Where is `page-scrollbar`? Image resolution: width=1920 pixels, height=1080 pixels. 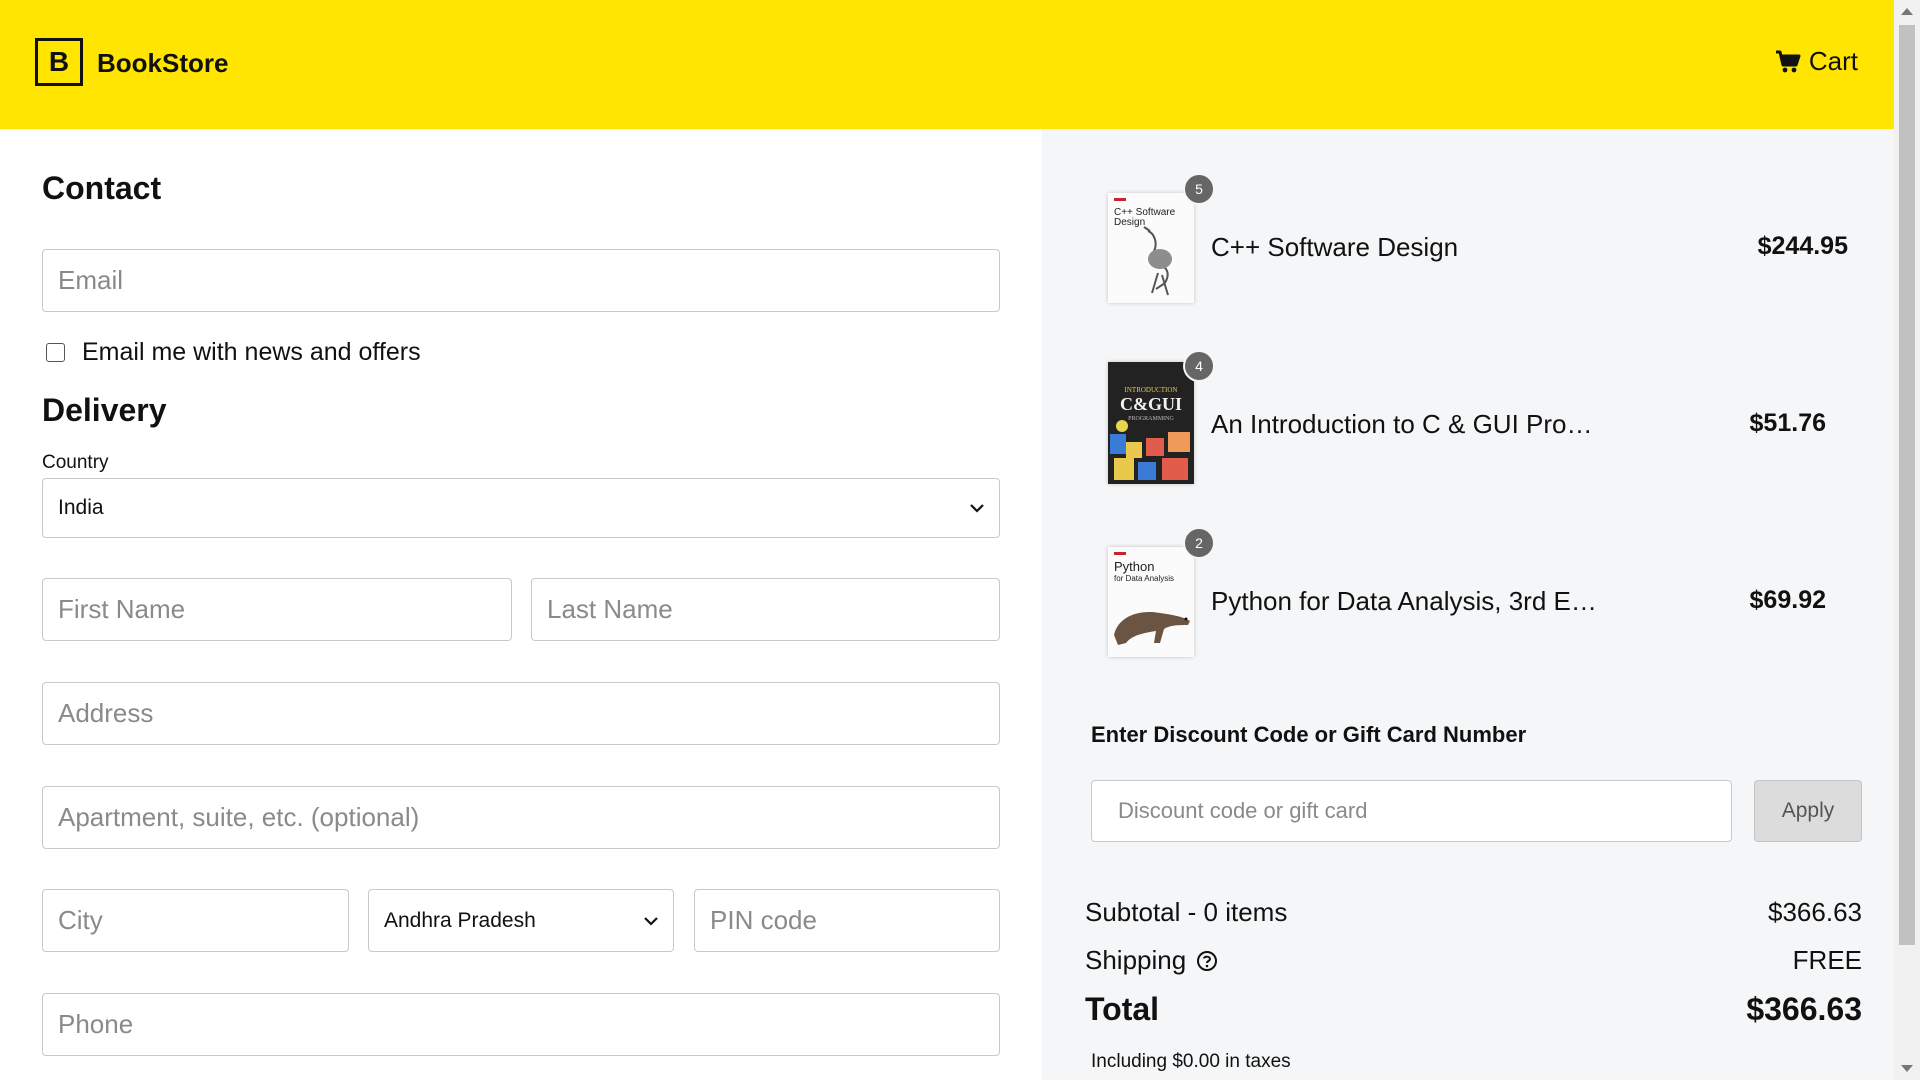 page-scrollbar is located at coordinates (1907, 540).